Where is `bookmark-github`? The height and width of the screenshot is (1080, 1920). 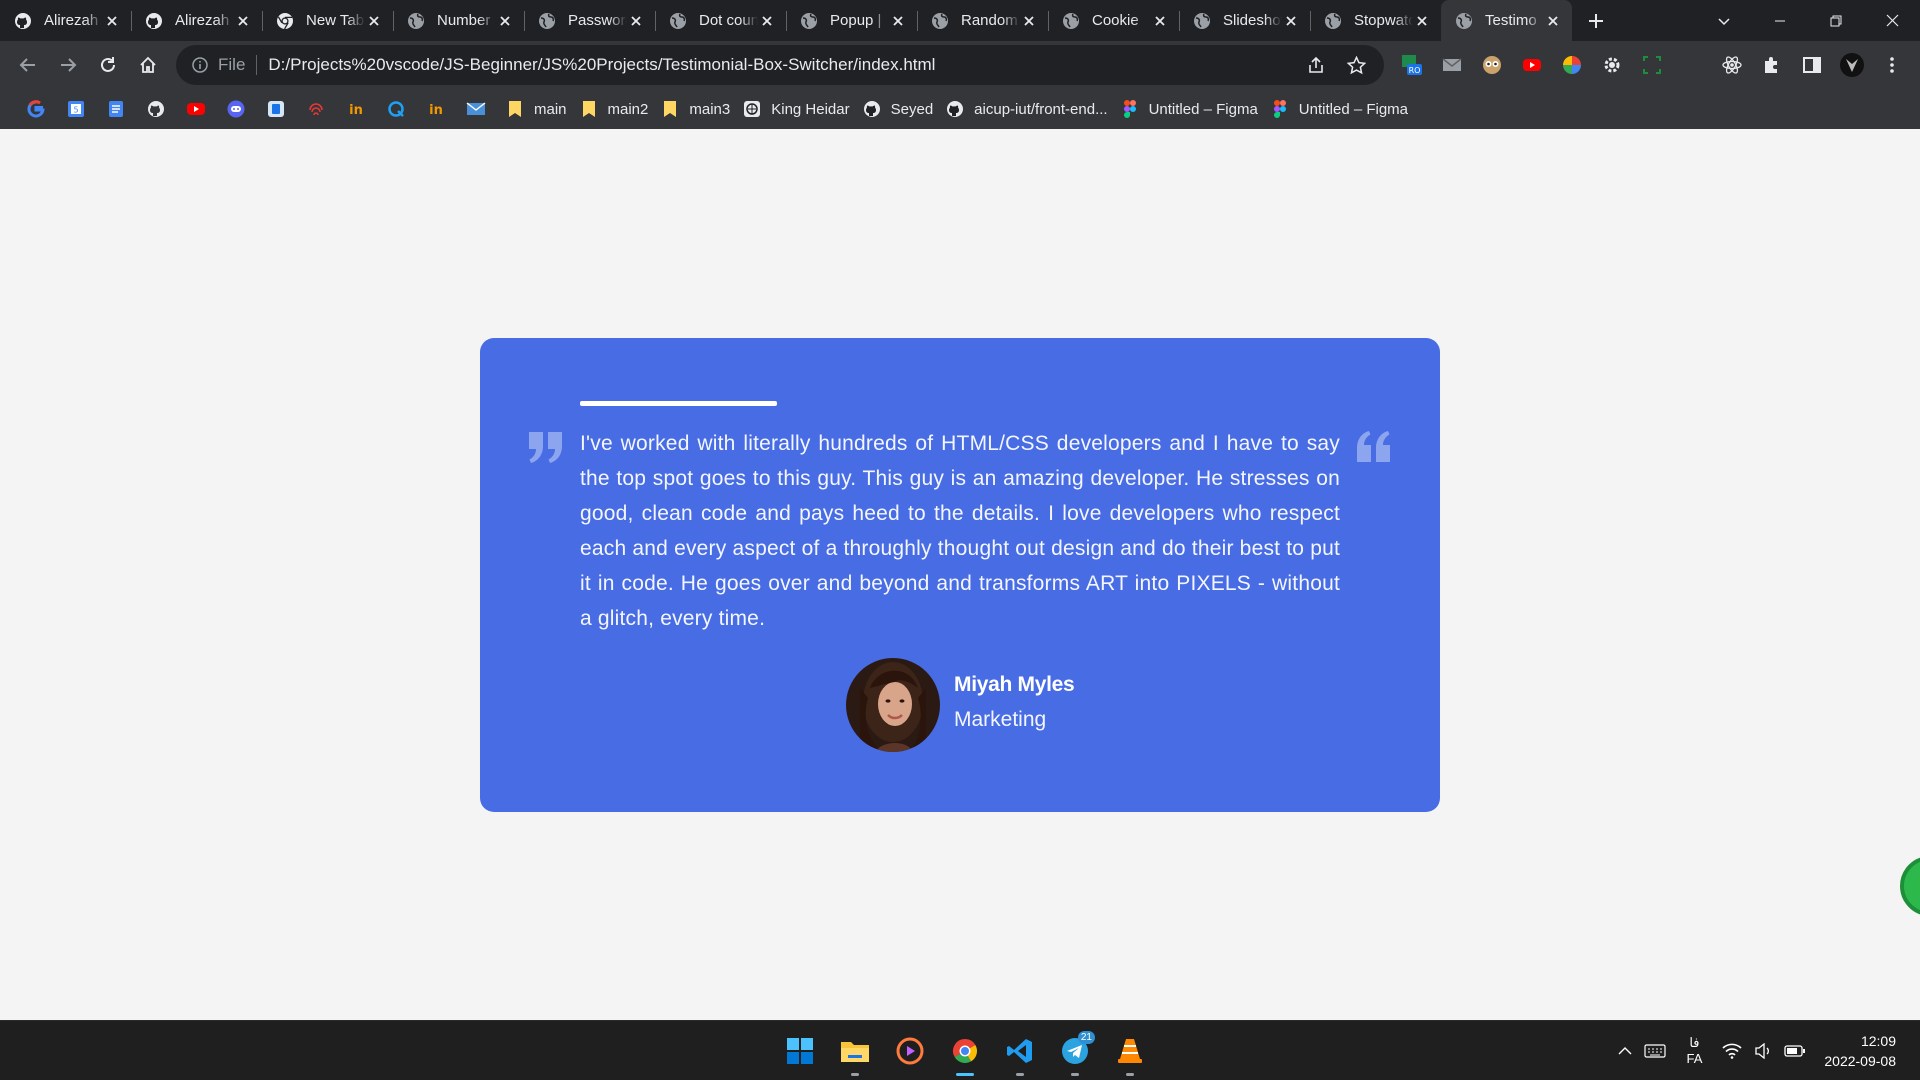 bookmark-github is located at coordinates (156, 109).